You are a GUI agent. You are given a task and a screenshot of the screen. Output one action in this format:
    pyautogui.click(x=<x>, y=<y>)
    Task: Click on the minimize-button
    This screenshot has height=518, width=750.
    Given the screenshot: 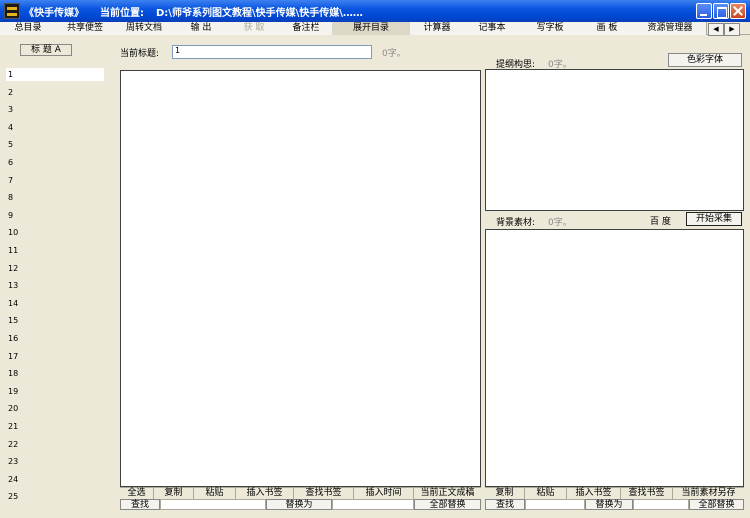 What is the action you would take?
    pyautogui.click(x=704, y=11)
    